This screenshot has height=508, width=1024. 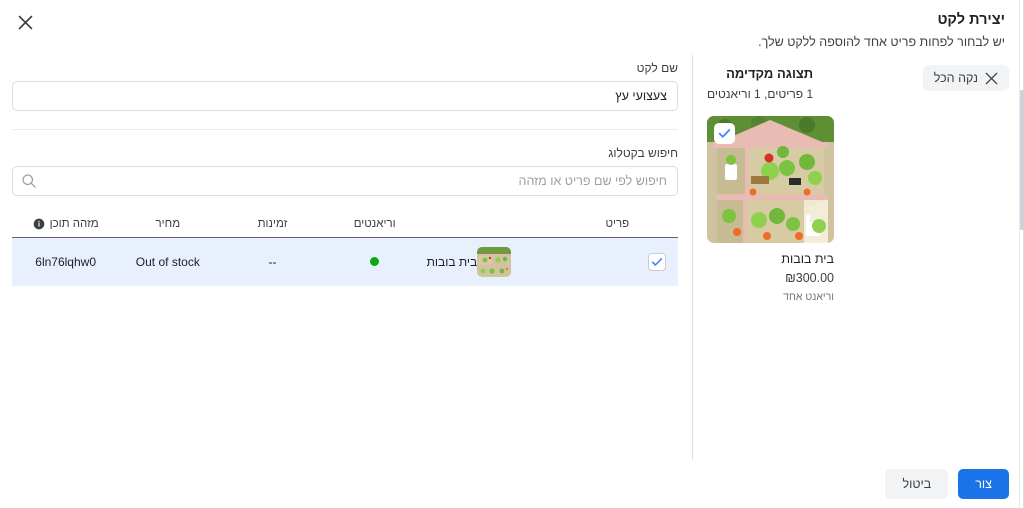 I want to click on table-header-row: פריט וריאנטים זמינות מחיר מזהה תוכן, so click(x=345, y=228).